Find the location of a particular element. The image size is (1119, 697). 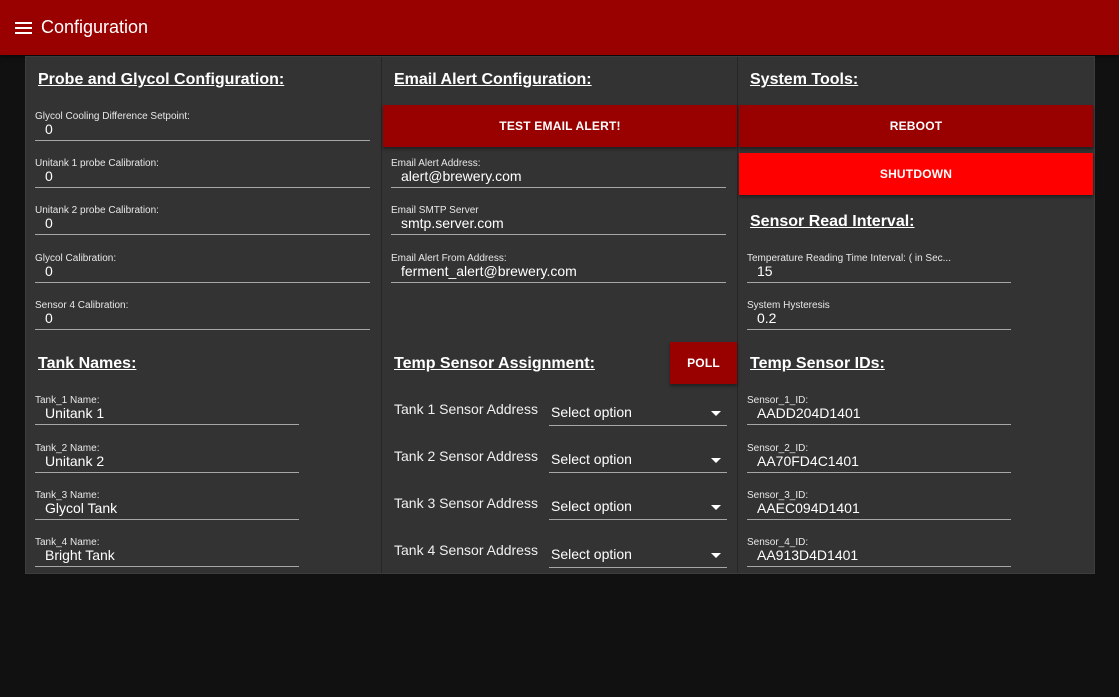

glycol-setpoint-field: Glycol Cooling Difference Setpoint: is located at coordinates (202, 127).